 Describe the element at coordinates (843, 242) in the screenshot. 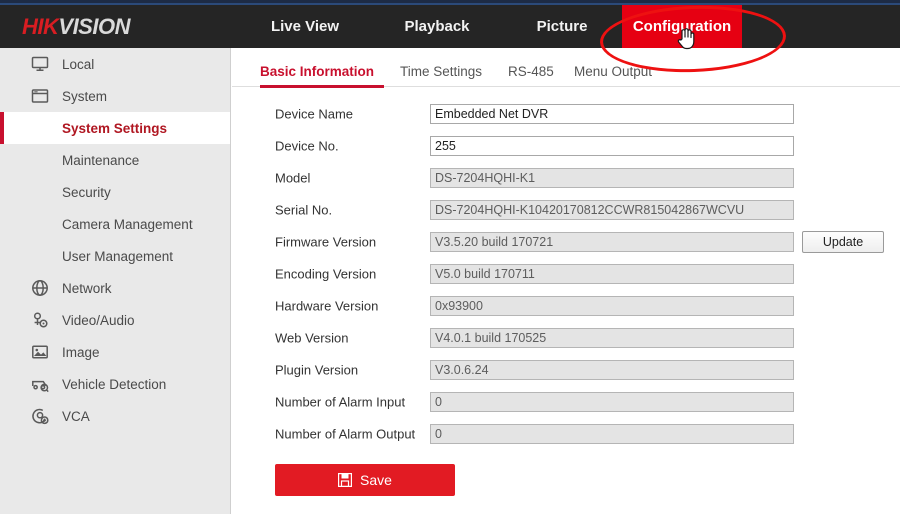

I see `update-firmware-button: Update` at that location.